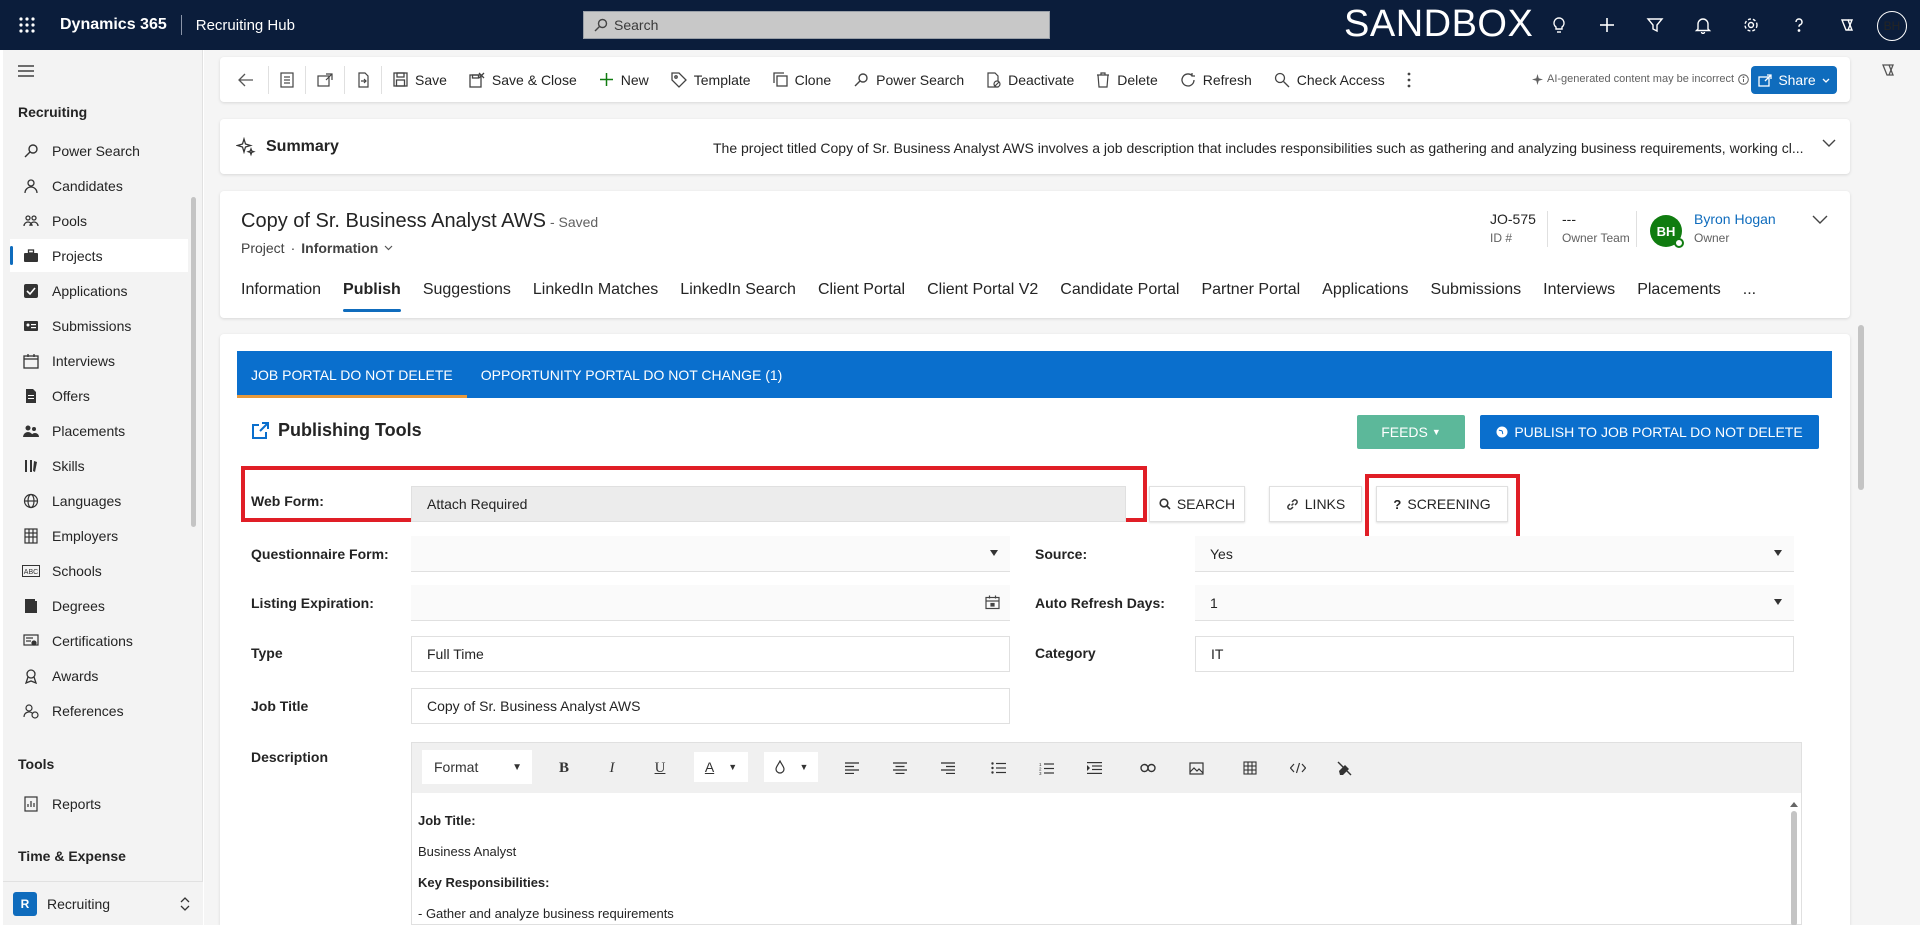 The image size is (1920, 925). What do you see at coordinates (286, 298) in the screenshot?
I see `tab-information: Information` at bounding box center [286, 298].